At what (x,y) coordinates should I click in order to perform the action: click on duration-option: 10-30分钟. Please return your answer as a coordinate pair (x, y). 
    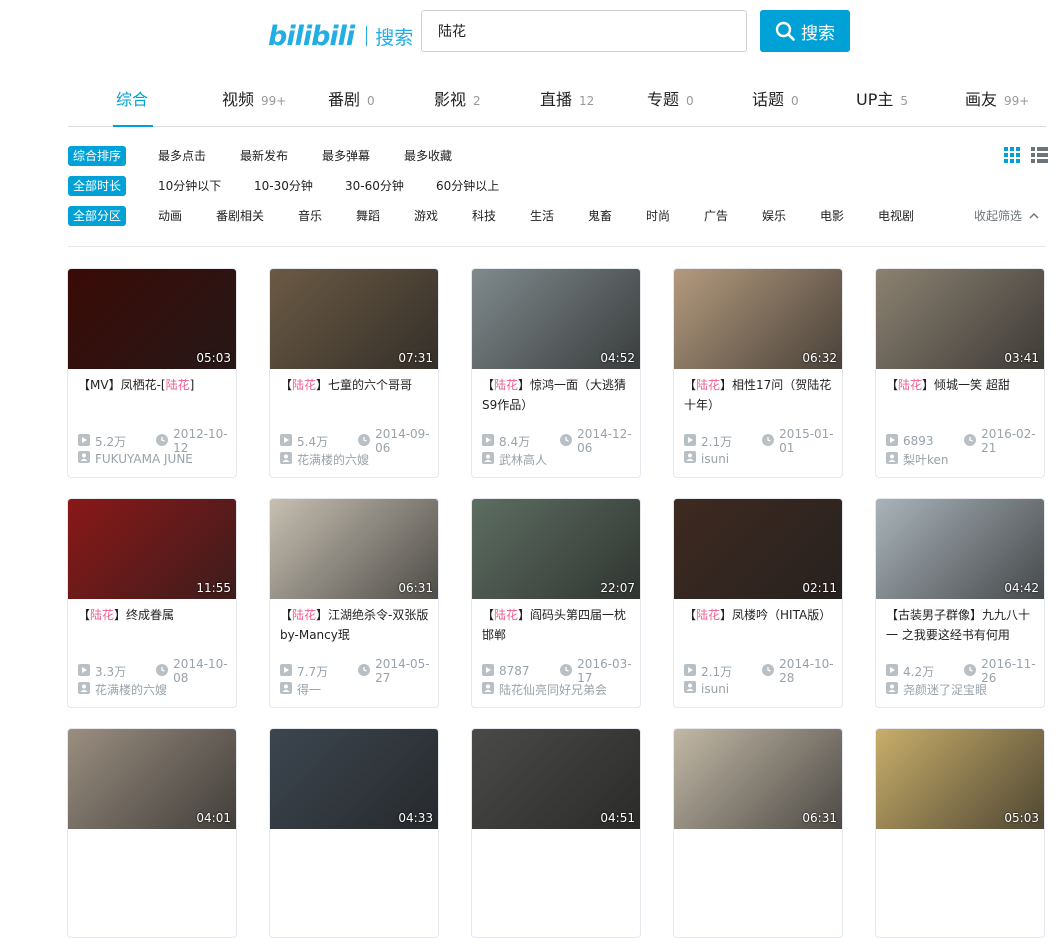
    Looking at the image, I should click on (283, 186).